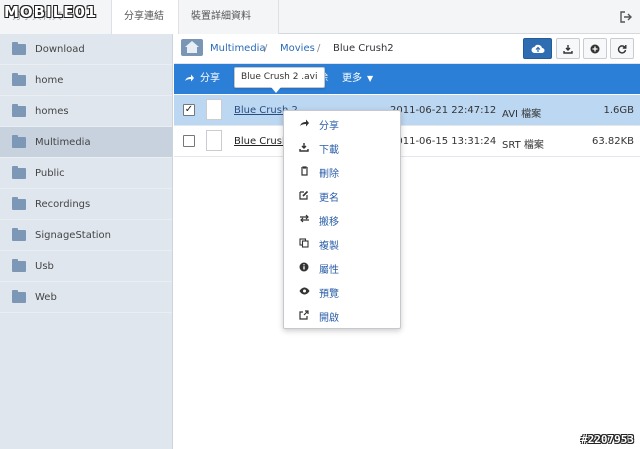 The image size is (640, 449). Describe the element at coordinates (342, 196) in the screenshot. I see `menu-item-rename: 更名` at that location.